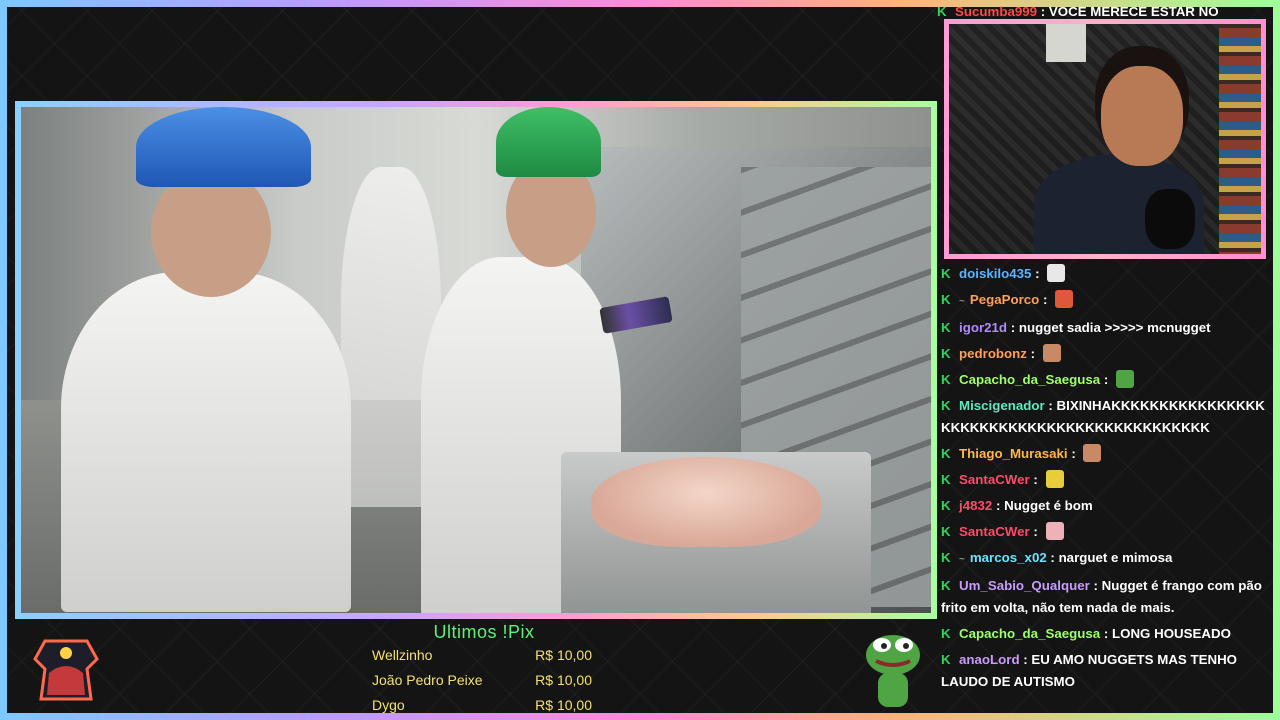 This screenshot has height=720, width=1280. What do you see at coordinates (1066, 43) in the screenshot?
I see `wall-poster` at bounding box center [1066, 43].